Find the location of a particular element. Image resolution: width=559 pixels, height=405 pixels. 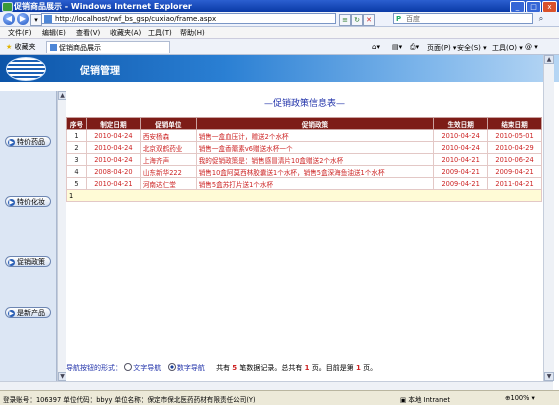

sidebar-item-special-drugs: ▶ 特价药品 is located at coordinates (28, 141).